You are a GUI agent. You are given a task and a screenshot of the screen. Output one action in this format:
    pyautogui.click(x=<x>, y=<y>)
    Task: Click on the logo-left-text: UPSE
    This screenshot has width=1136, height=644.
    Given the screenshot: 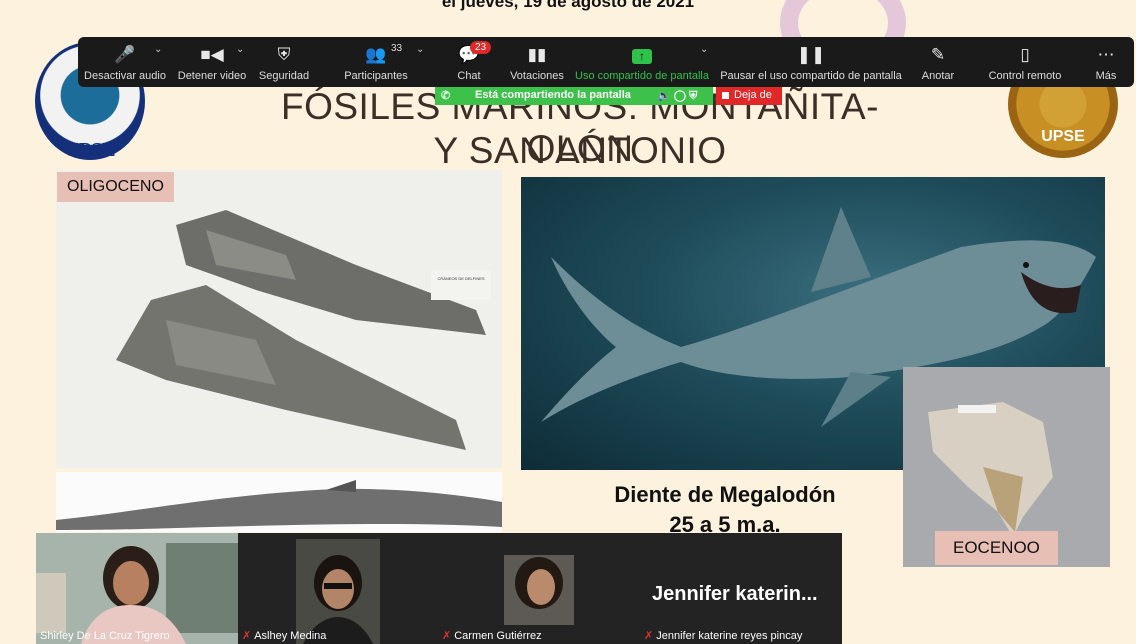 What is the action you would take?
    pyautogui.click(x=90, y=150)
    